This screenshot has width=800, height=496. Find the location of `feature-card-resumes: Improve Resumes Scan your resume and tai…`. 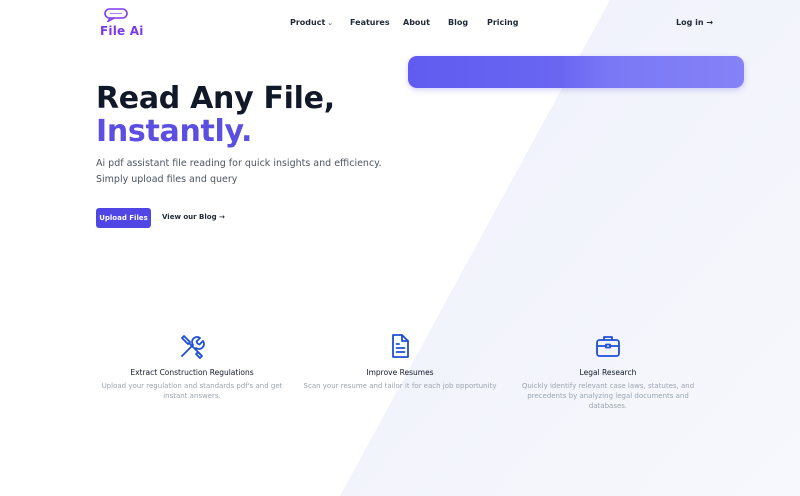

feature-card-resumes: Improve Resumes Scan your resume and tai… is located at coordinates (400, 361).